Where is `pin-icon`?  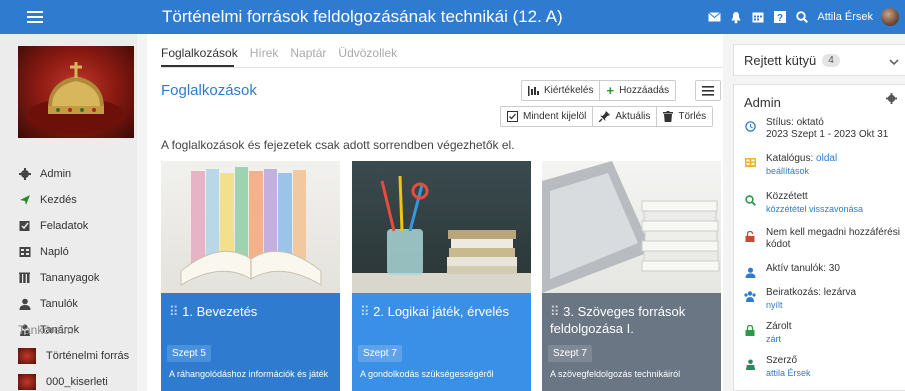
pin-icon is located at coordinates (605, 116).